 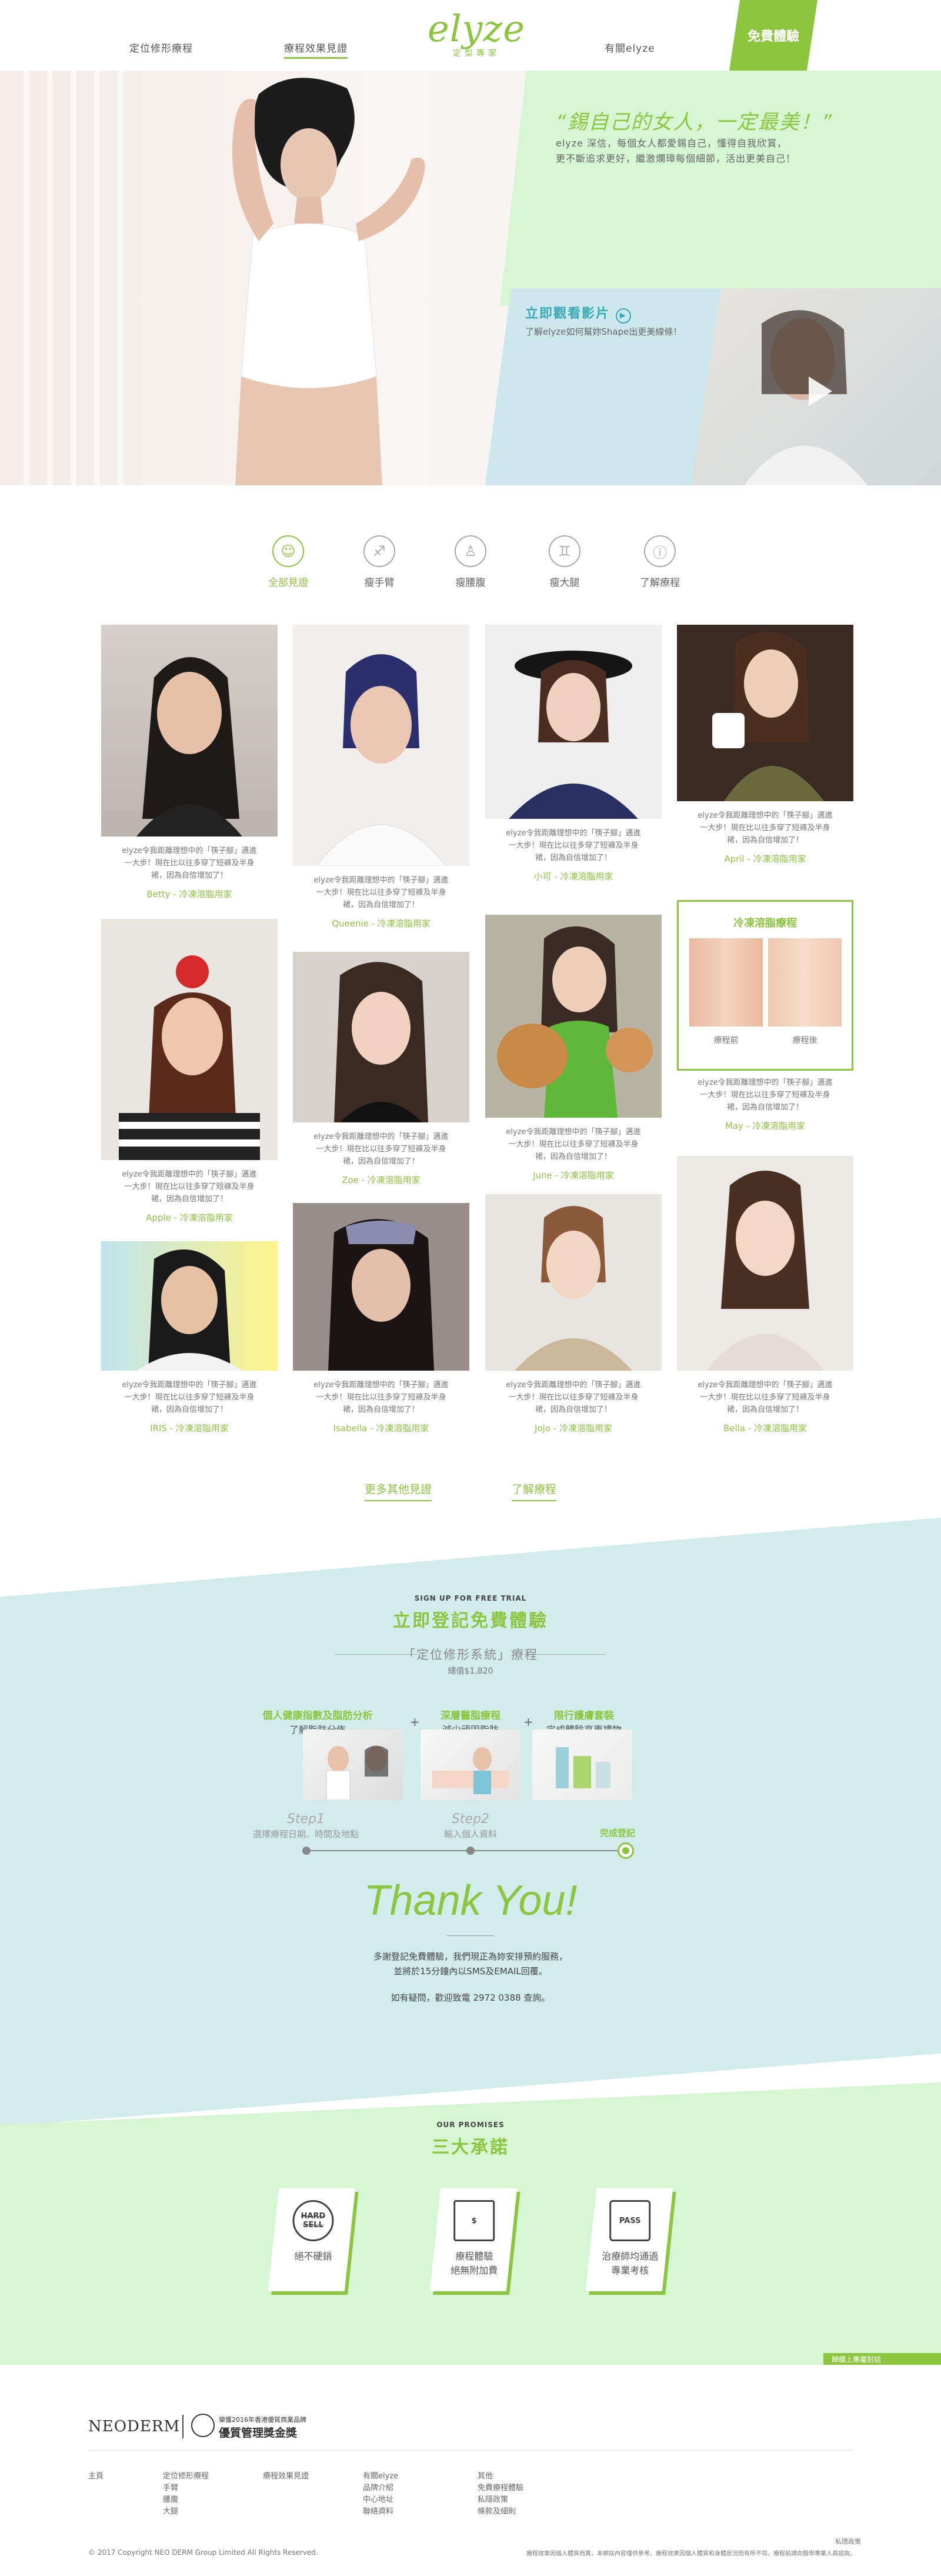 What do you see at coordinates (470, 1764) in the screenshot?
I see `treatment-photo` at bounding box center [470, 1764].